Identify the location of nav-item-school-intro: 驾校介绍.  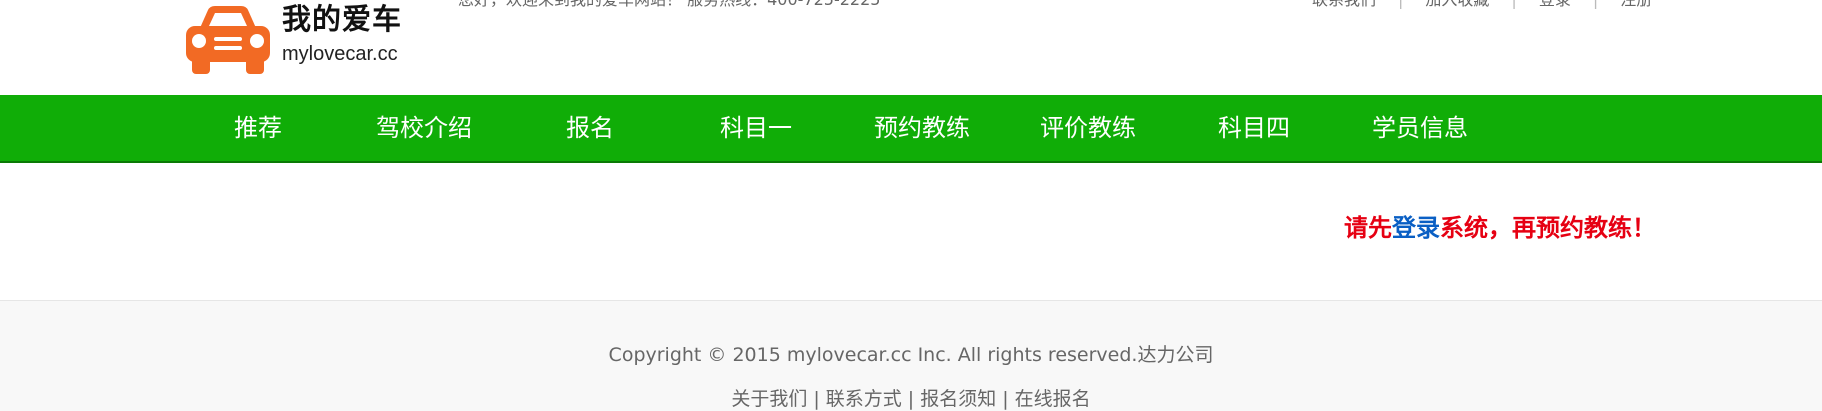
(424, 128).